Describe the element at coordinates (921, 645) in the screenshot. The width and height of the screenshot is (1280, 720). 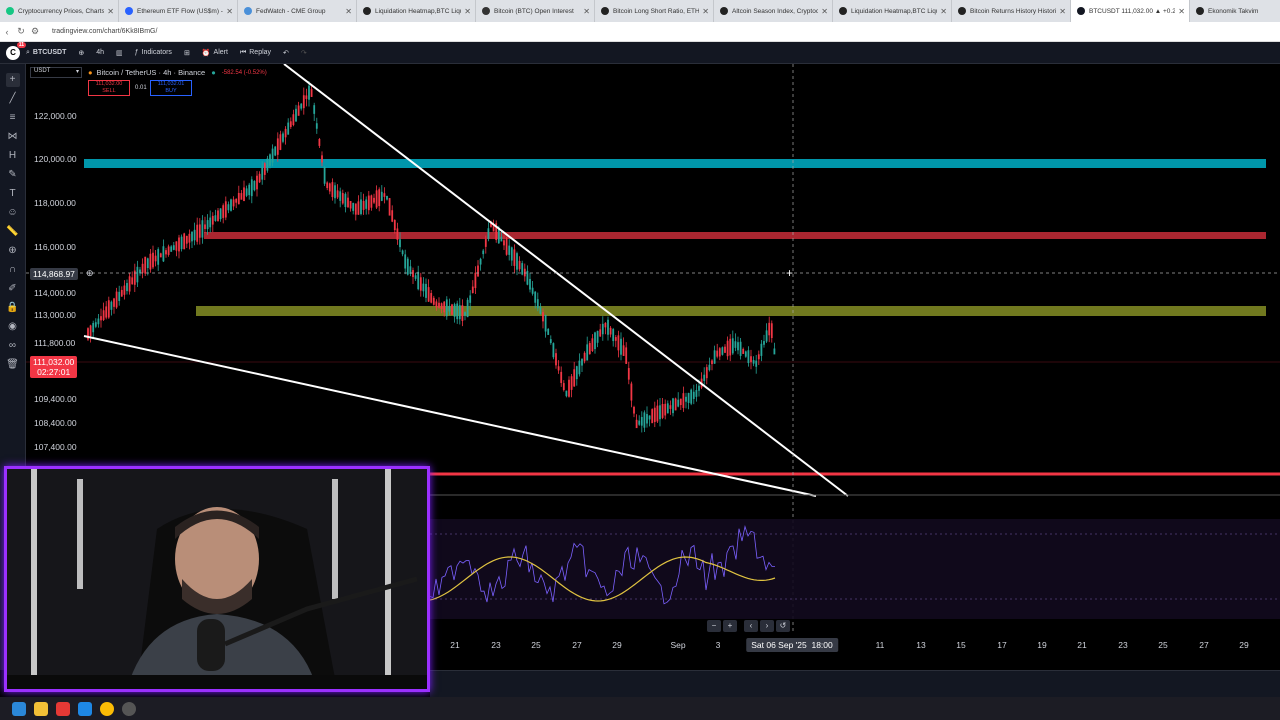
I see `time-tick-label: 13` at that location.